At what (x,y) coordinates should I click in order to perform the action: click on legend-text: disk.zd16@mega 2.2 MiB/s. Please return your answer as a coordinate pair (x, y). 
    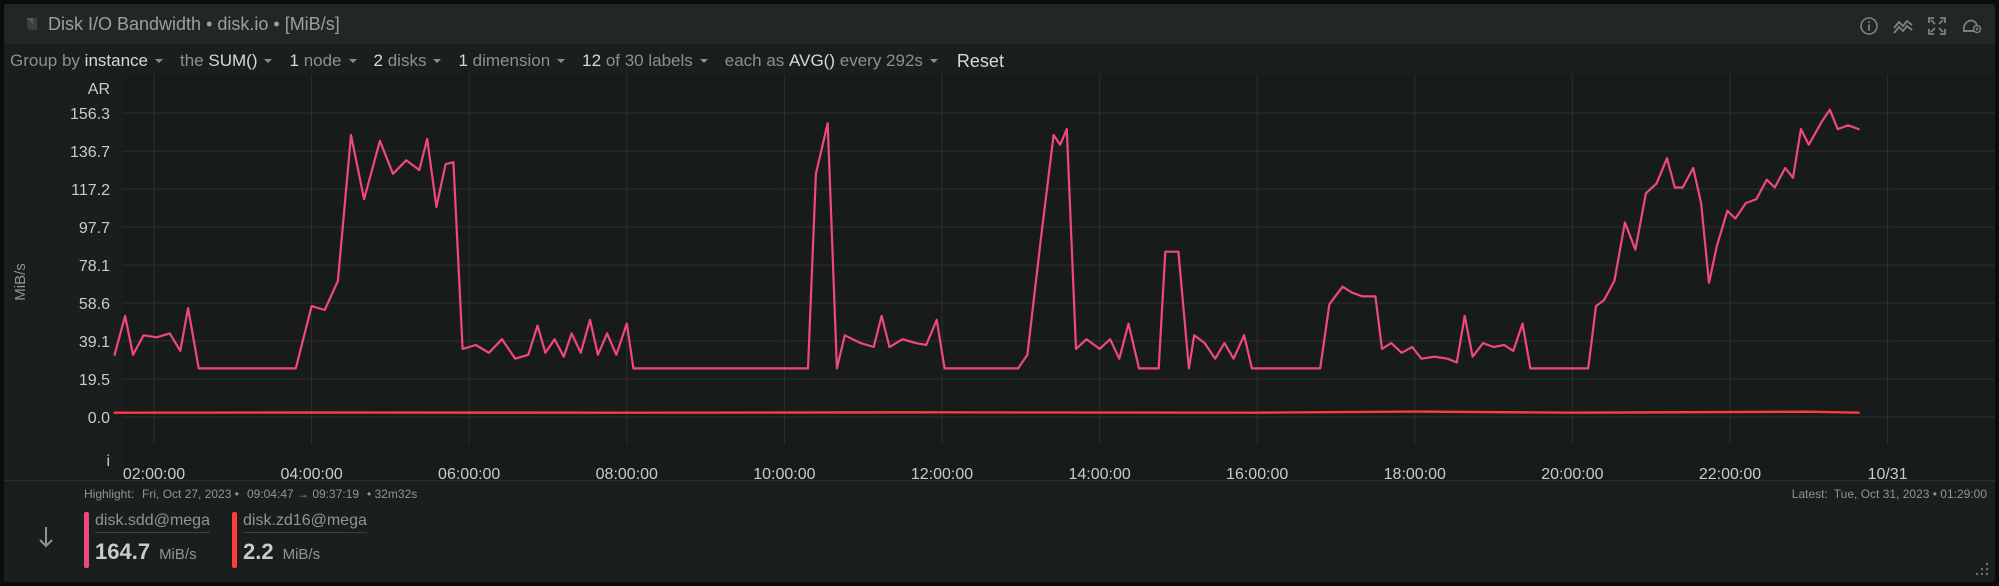
    Looking at the image, I should click on (305, 540).